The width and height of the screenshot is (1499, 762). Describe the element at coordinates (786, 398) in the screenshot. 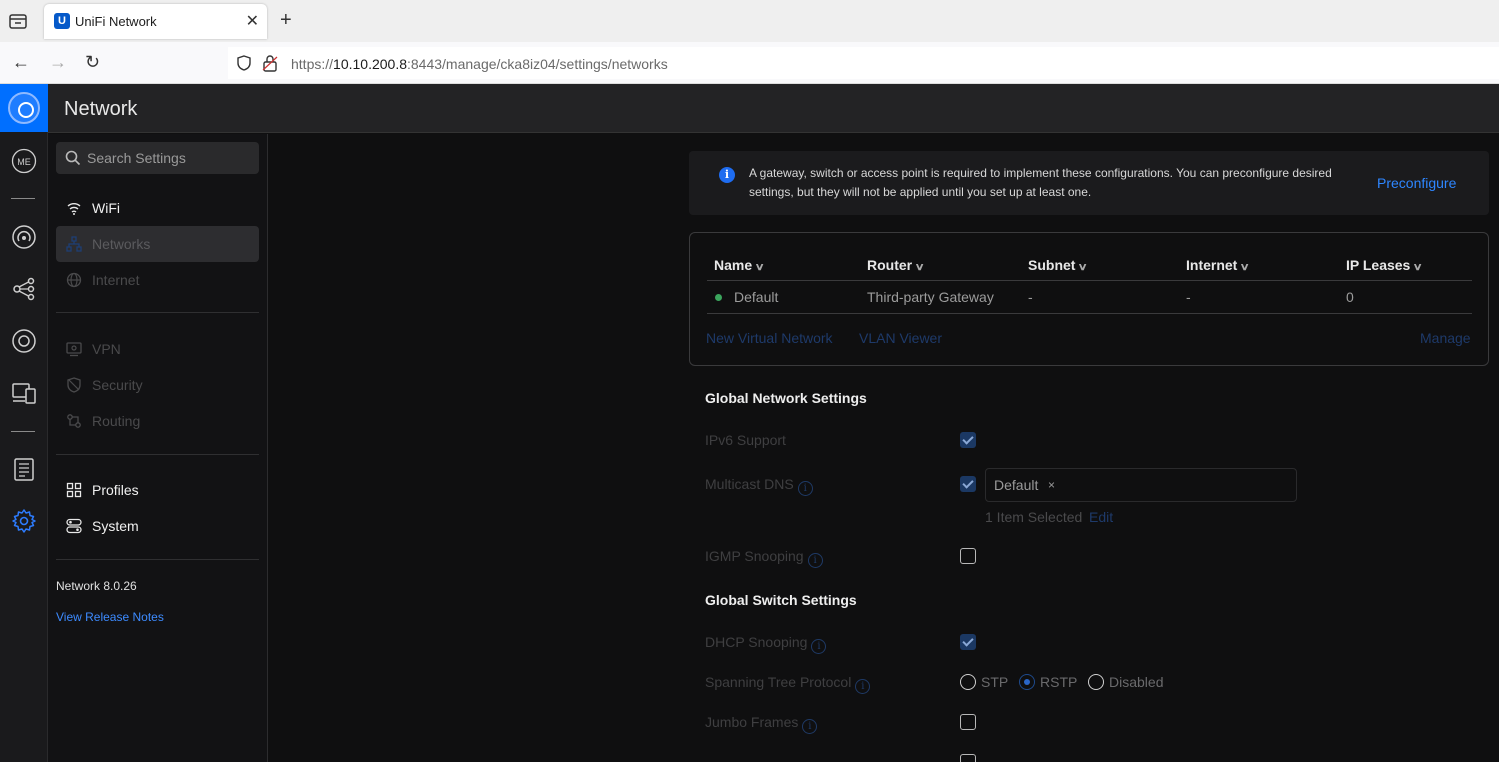

I see `global-network-settings-title: Global Network Settings` at that location.